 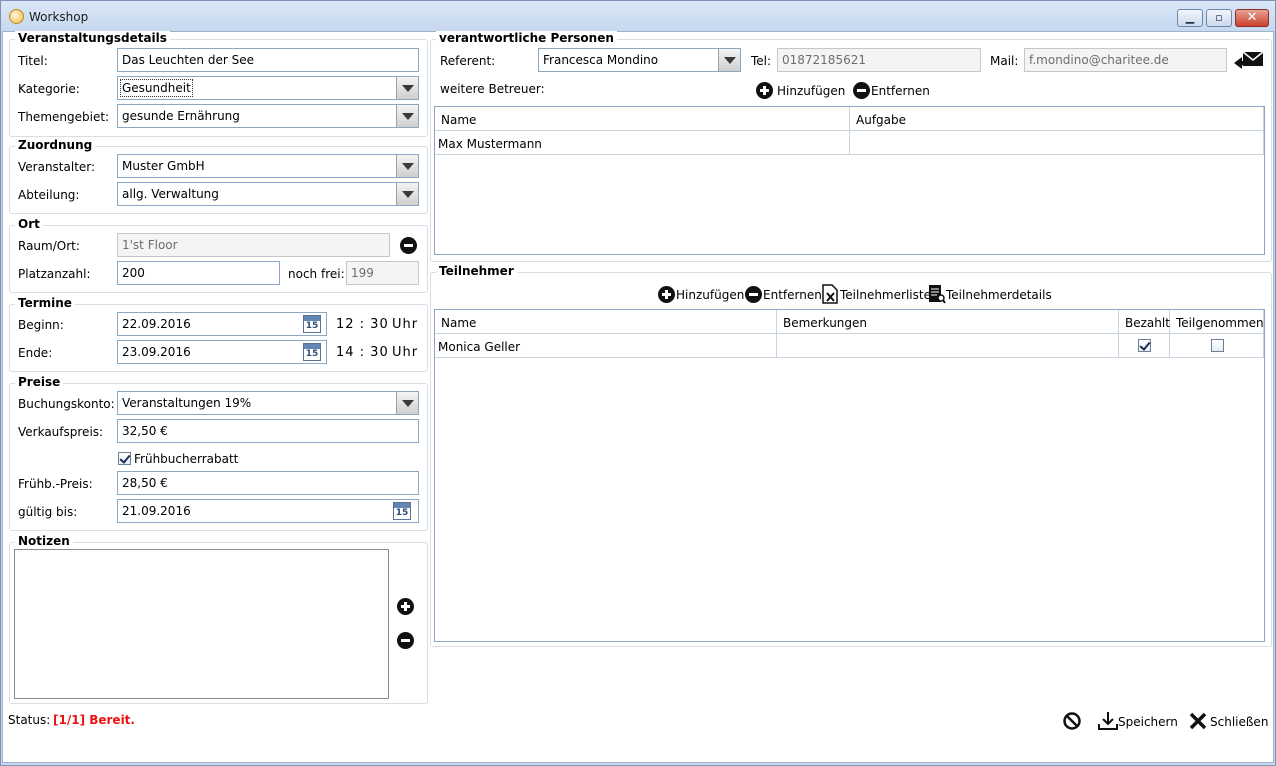 What do you see at coordinates (55, 145) in the screenshot?
I see `zuordnung-group-title: Zuordnung` at bounding box center [55, 145].